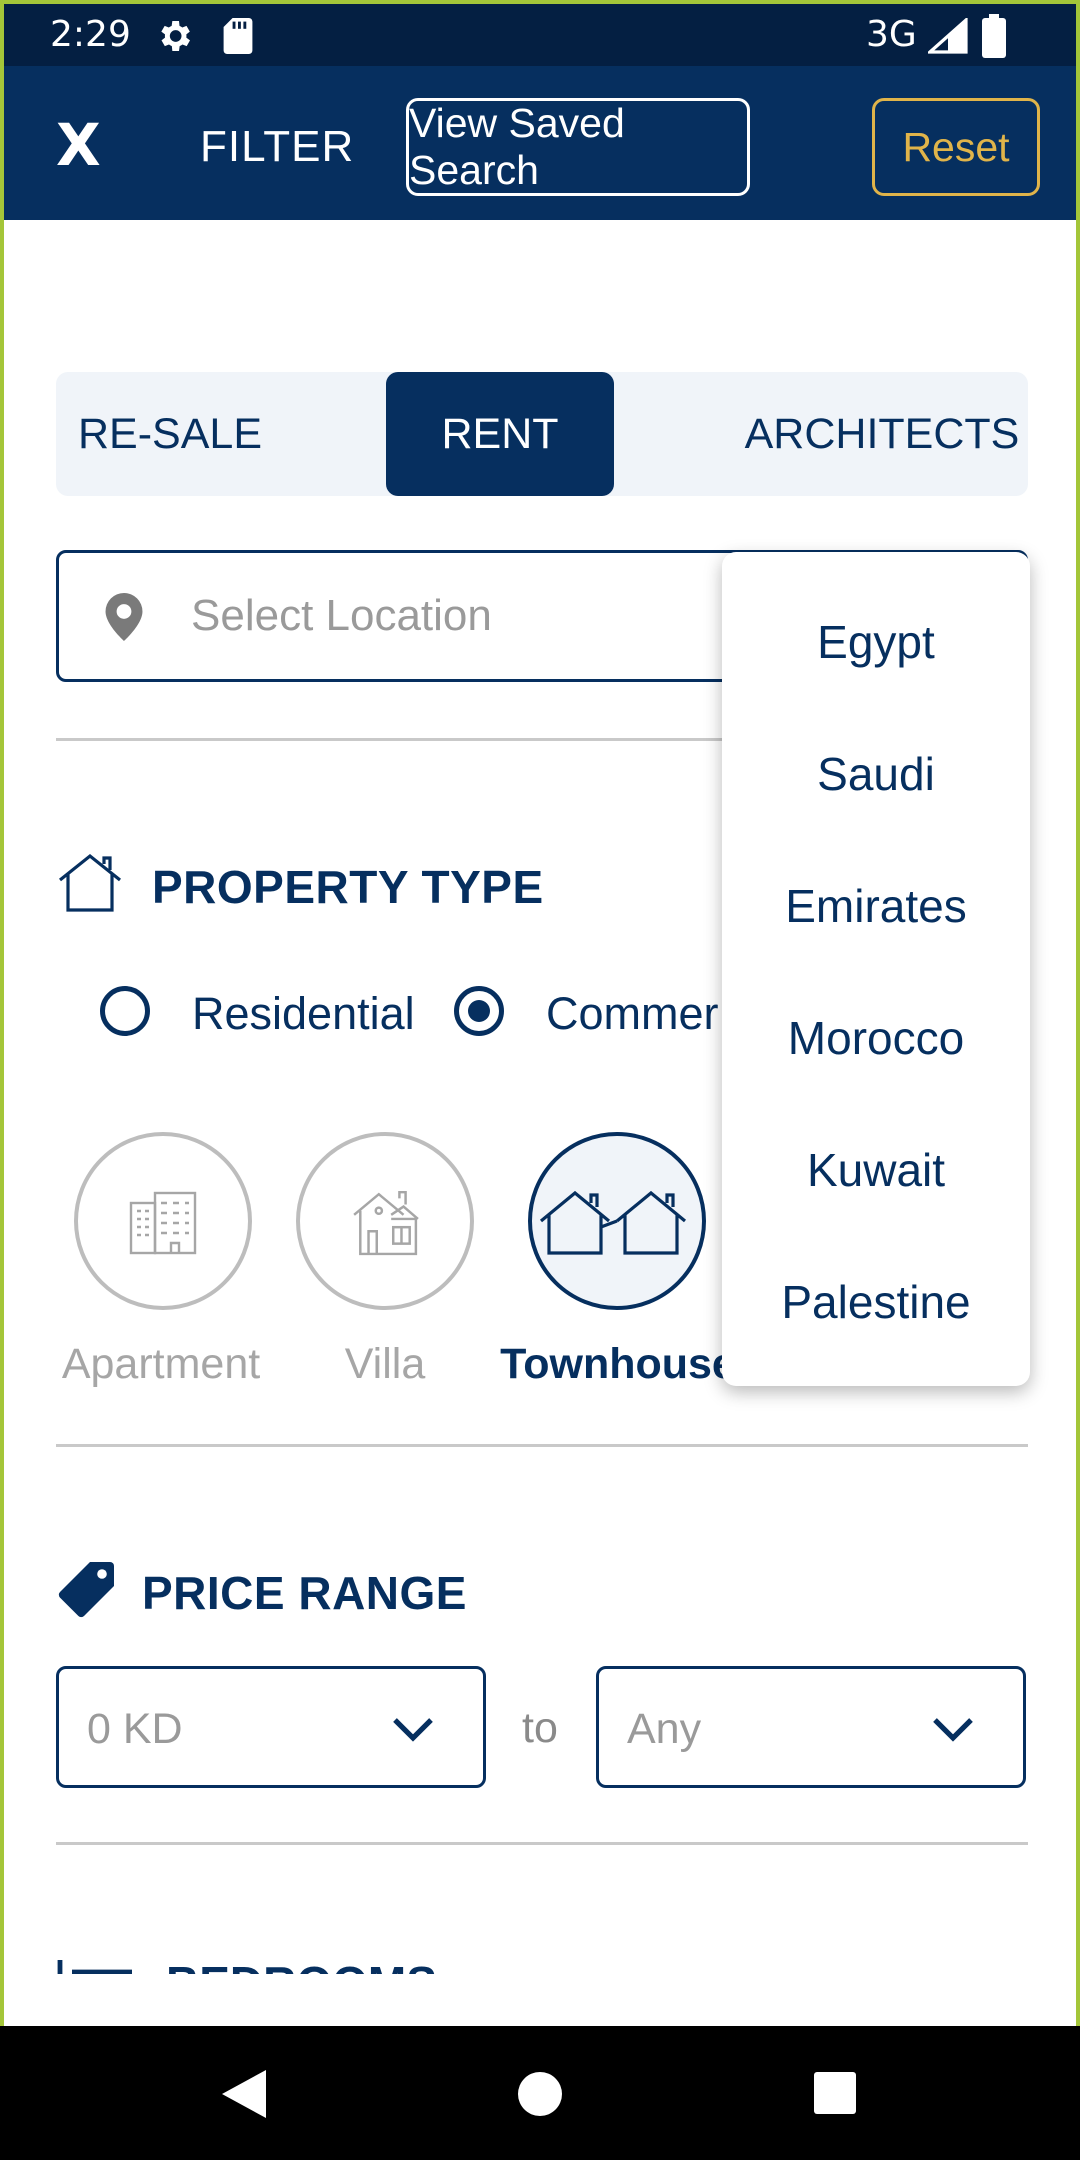 The width and height of the screenshot is (1080, 2160). I want to click on bedrooms-section: BEDROOMS, so click(286, 1967).